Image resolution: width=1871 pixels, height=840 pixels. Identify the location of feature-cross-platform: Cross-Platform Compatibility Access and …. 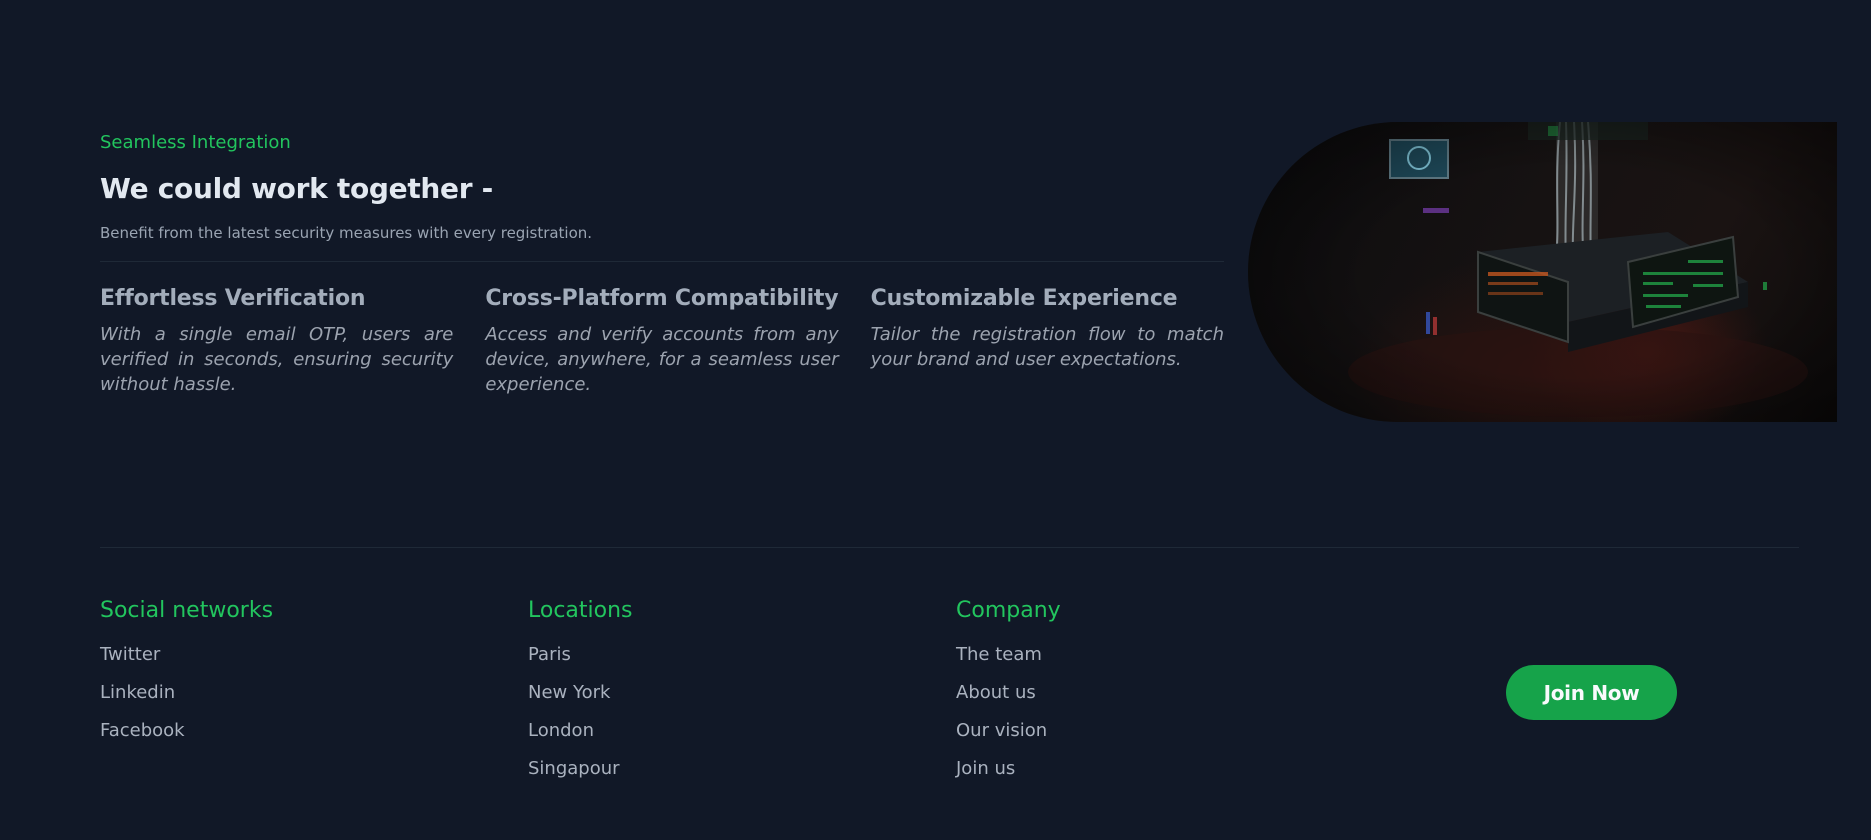
(661, 340).